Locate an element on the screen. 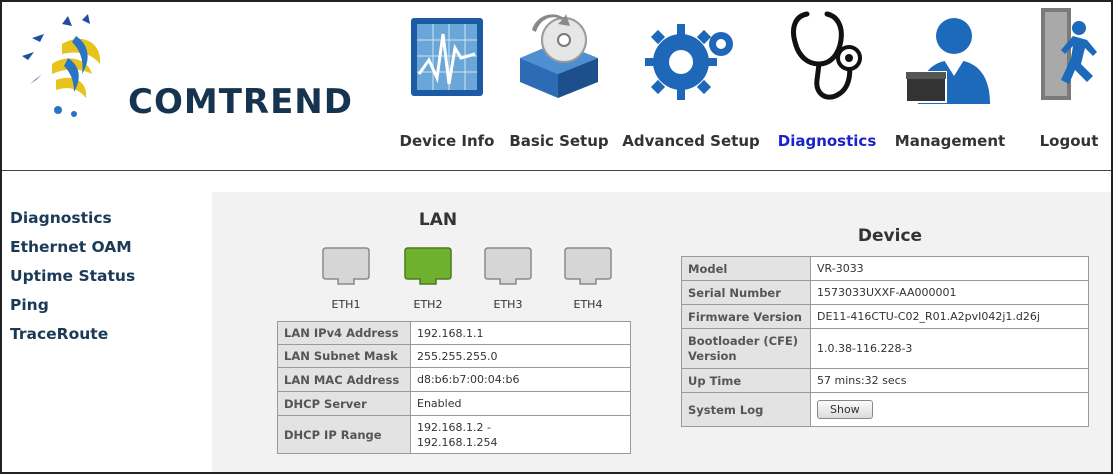 Image resolution: width=1113 pixels, height=474 pixels. sidebar-item-traceroute: TraceRoute is located at coordinates (111, 334).